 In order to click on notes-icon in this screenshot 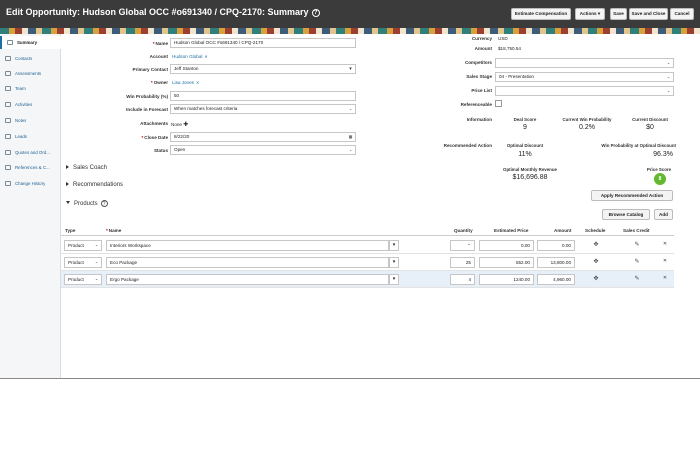, I will do `click(8, 120)`.